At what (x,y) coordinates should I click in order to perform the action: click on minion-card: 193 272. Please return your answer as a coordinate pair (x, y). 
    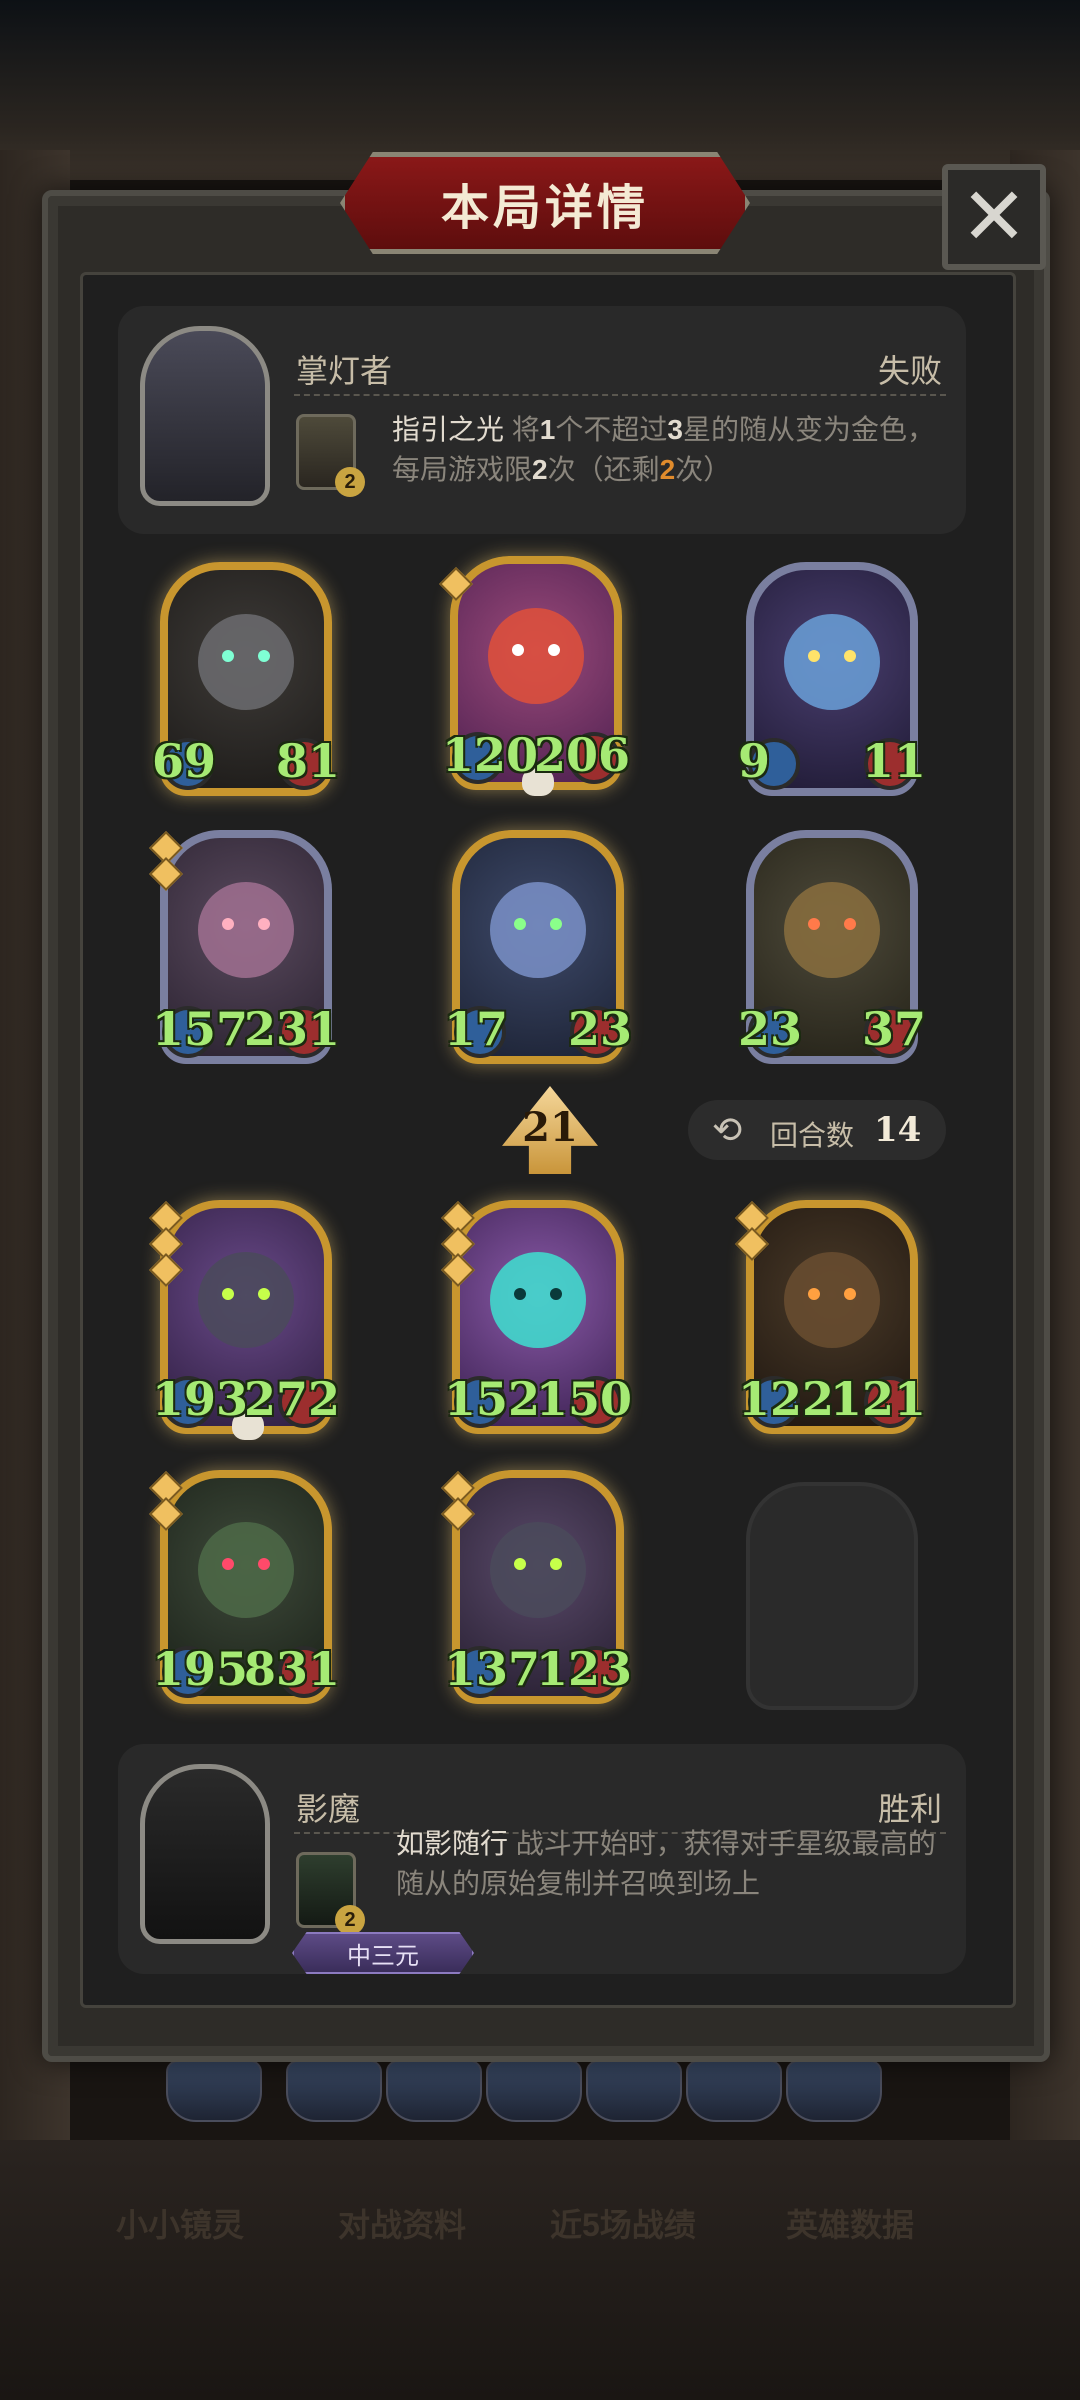
    Looking at the image, I should click on (244, 1320).